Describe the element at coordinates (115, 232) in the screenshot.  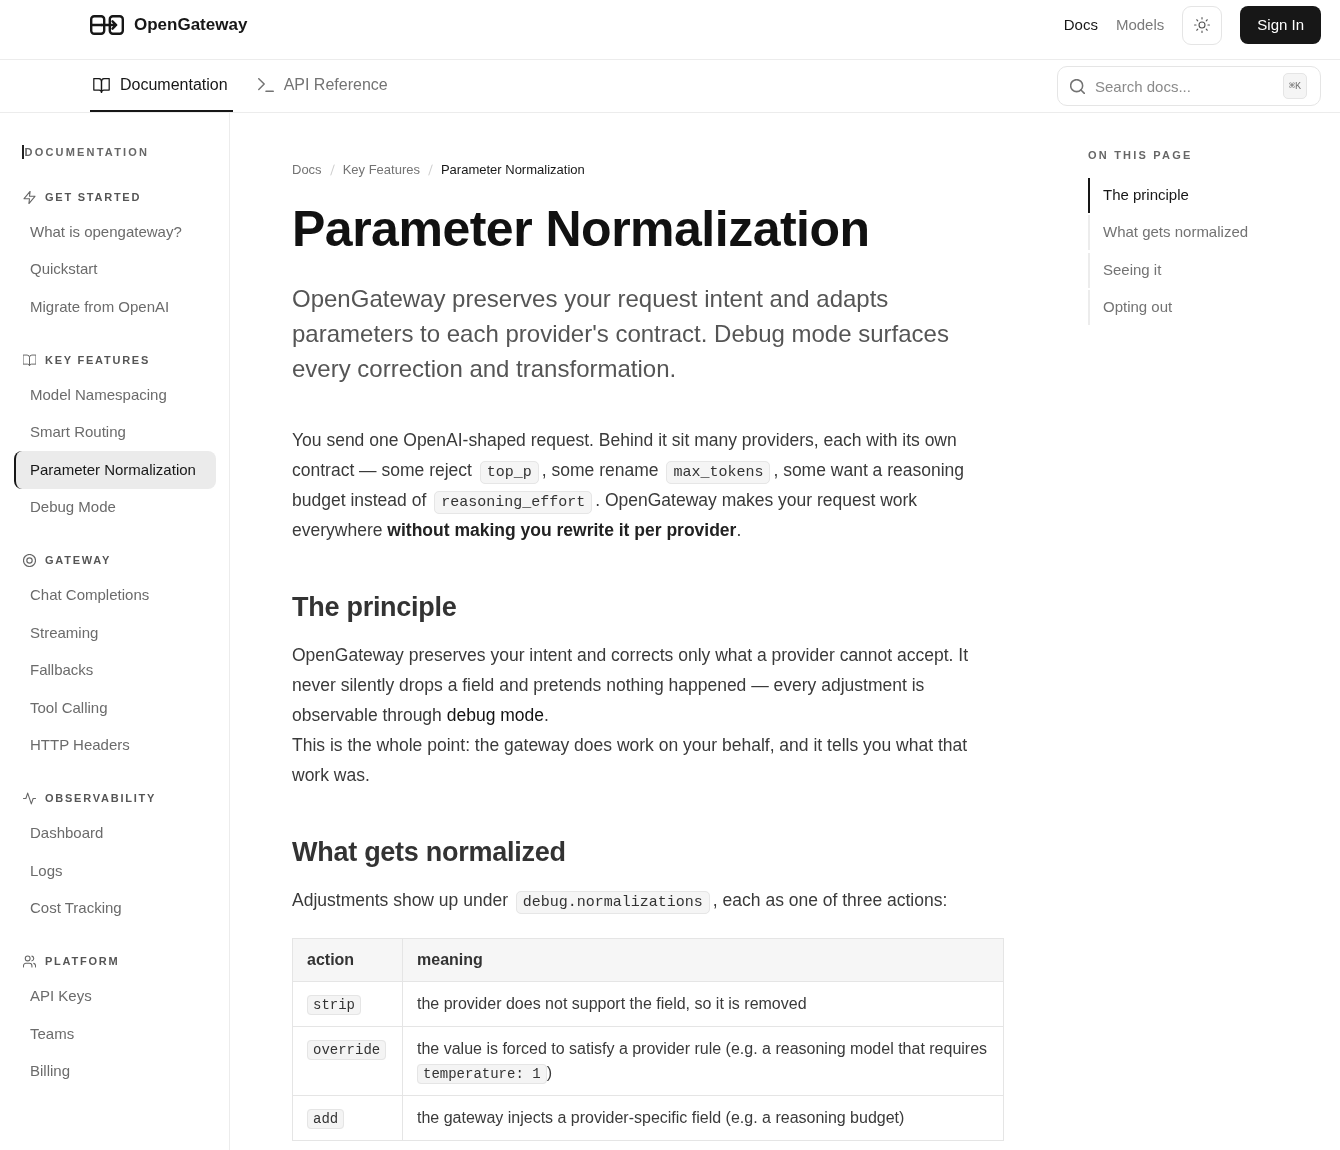
I see `sidebar-item: What is opengateway?` at that location.